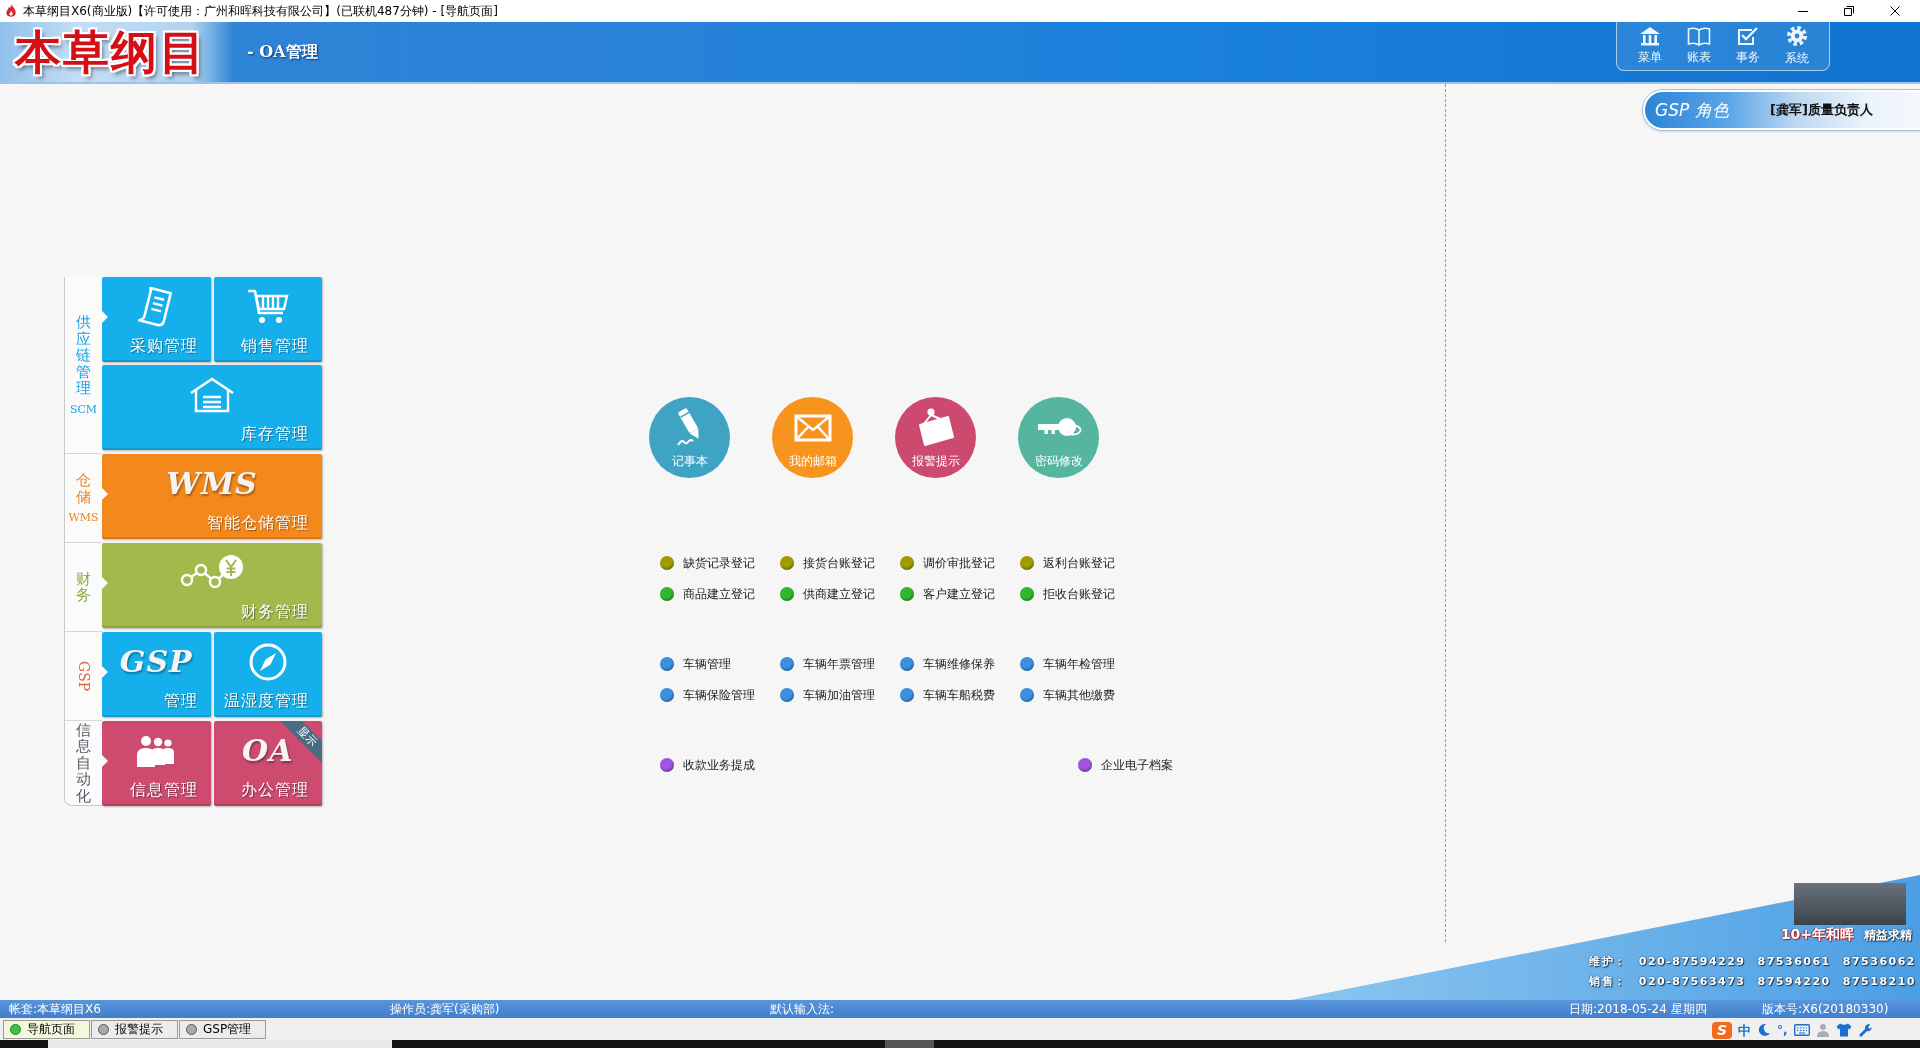 This screenshot has height=1048, width=1920. I want to click on page-subtitle: - OA管理, so click(282, 52).